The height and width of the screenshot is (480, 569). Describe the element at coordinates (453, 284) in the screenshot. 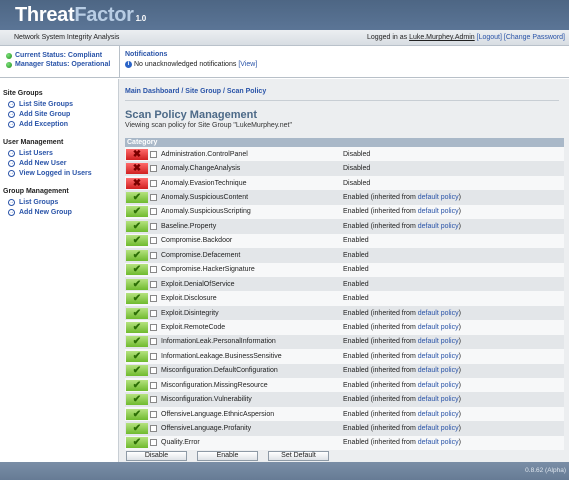

I see `category-status: Enabled` at that location.